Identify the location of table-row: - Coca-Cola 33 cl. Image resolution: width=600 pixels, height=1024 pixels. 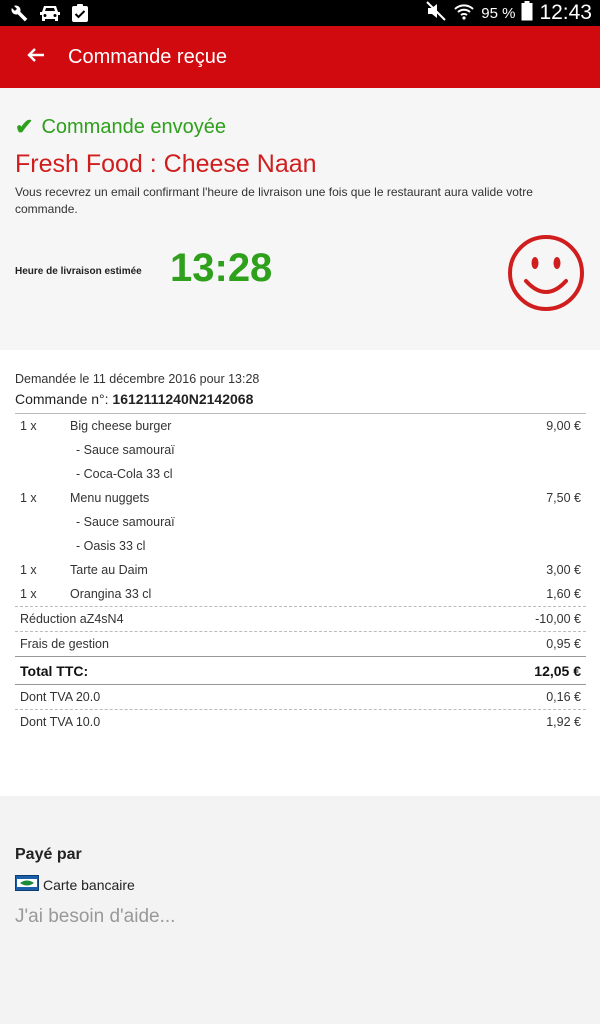
(300, 474).